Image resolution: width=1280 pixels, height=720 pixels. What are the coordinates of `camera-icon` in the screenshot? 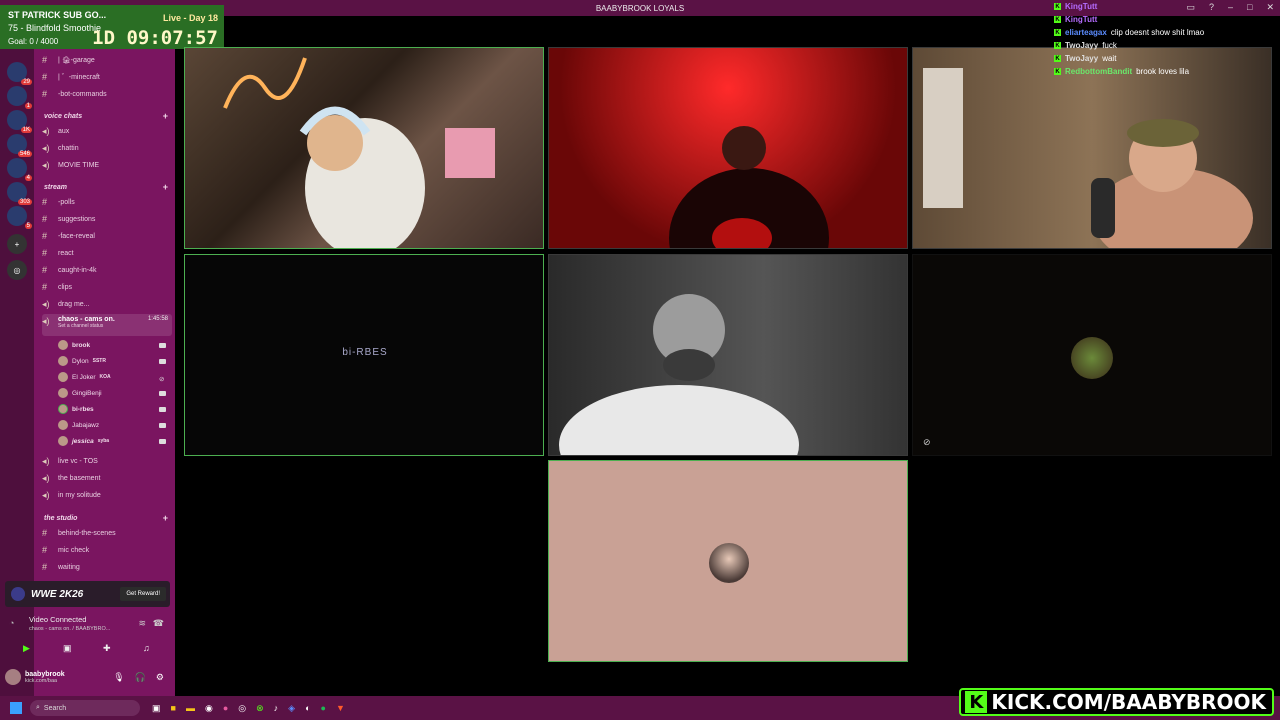 It's located at (162, 409).